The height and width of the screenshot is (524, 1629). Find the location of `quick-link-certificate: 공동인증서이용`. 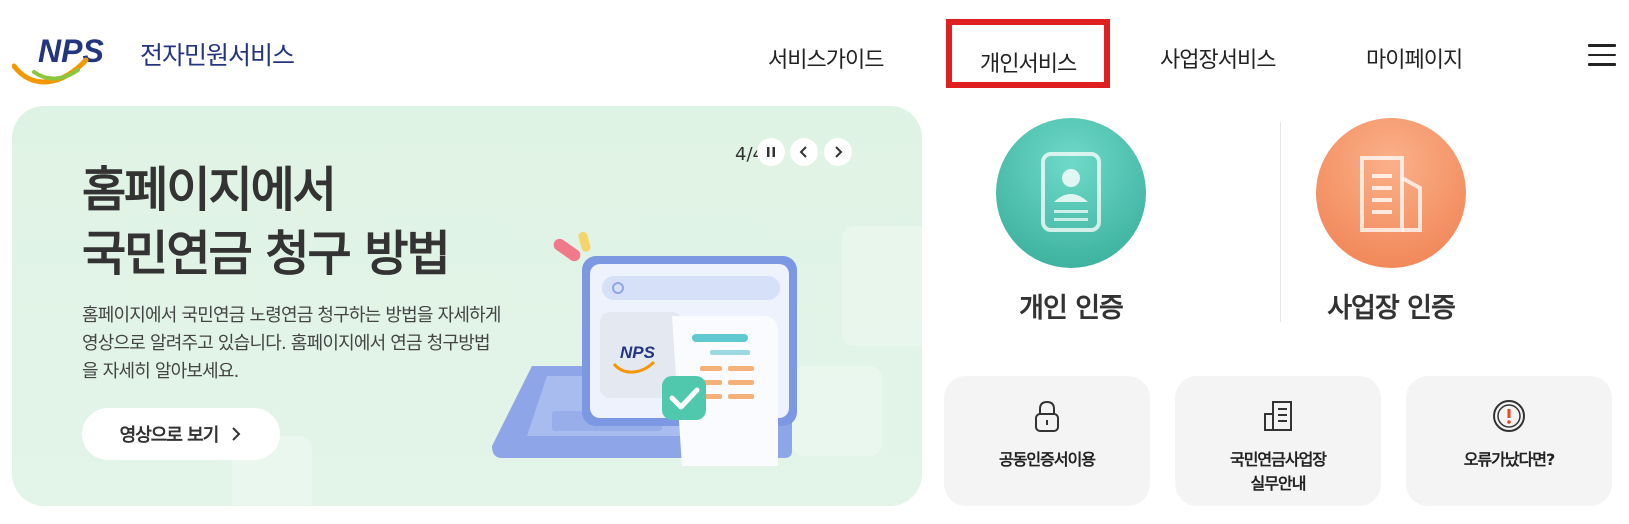

quick-link-certificate: 공동인증서이용 is located at coordinates (1047, 441).